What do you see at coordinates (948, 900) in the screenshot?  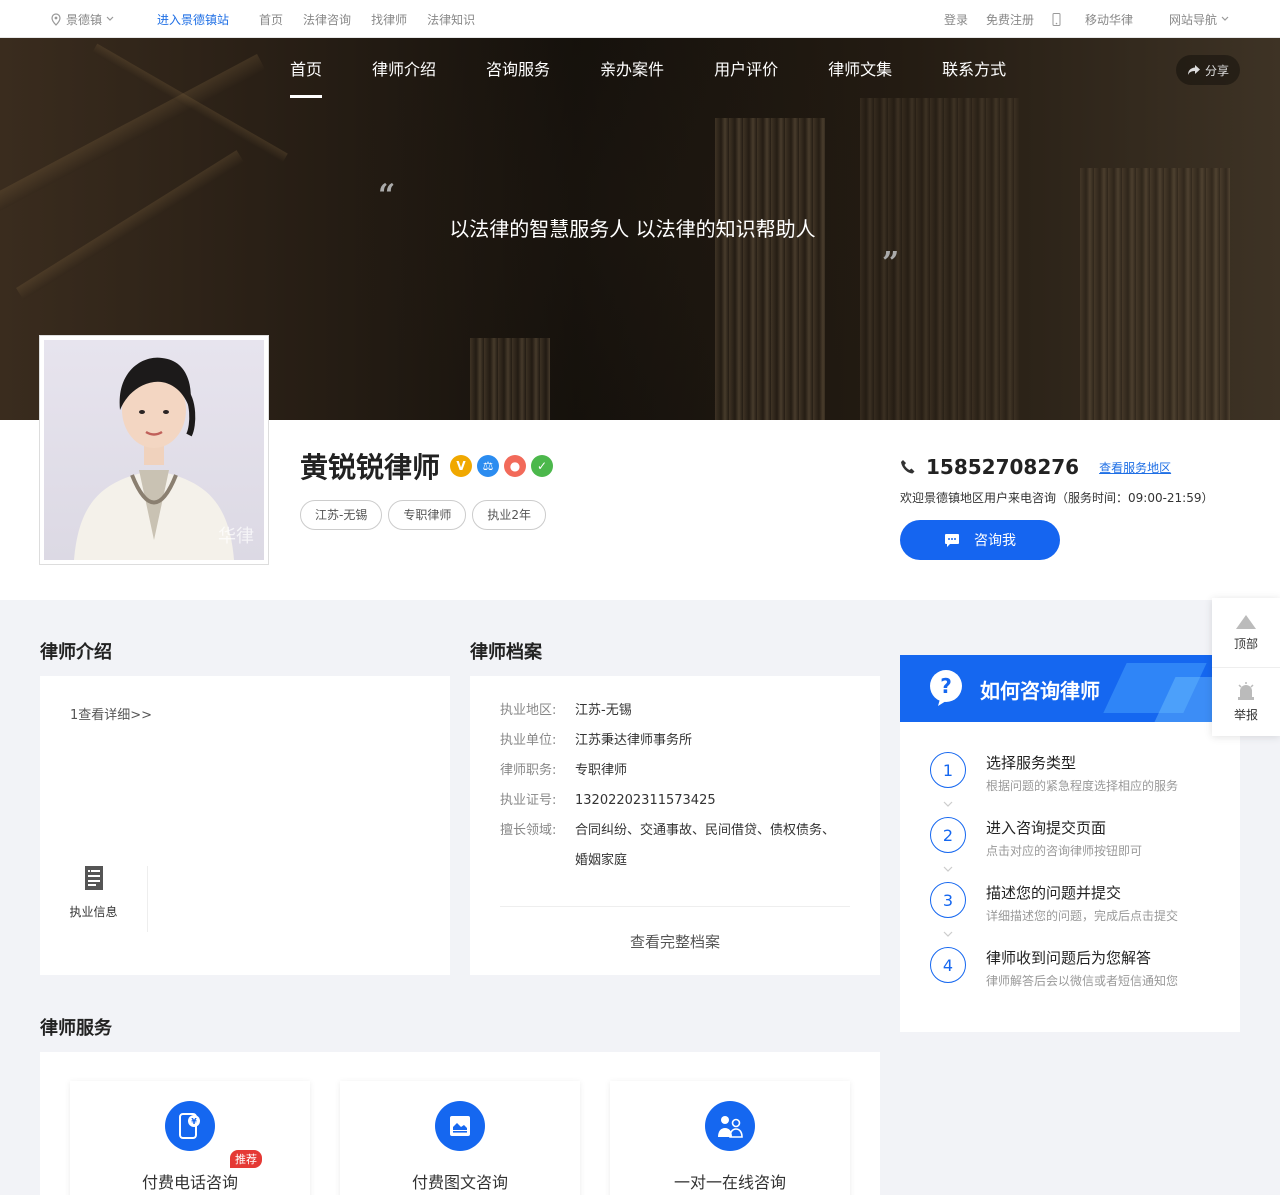 I see `step-number: 3` at bounding box center [948, 900].